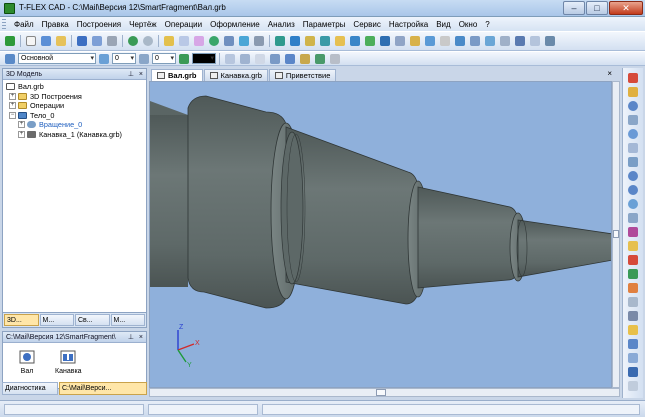 The width and height of the screenshot is (645, 417). What do you see at coordinates (55, 24) in the screenshot?
I see `menu-edit: Правка` at bounding box center [55, 24].